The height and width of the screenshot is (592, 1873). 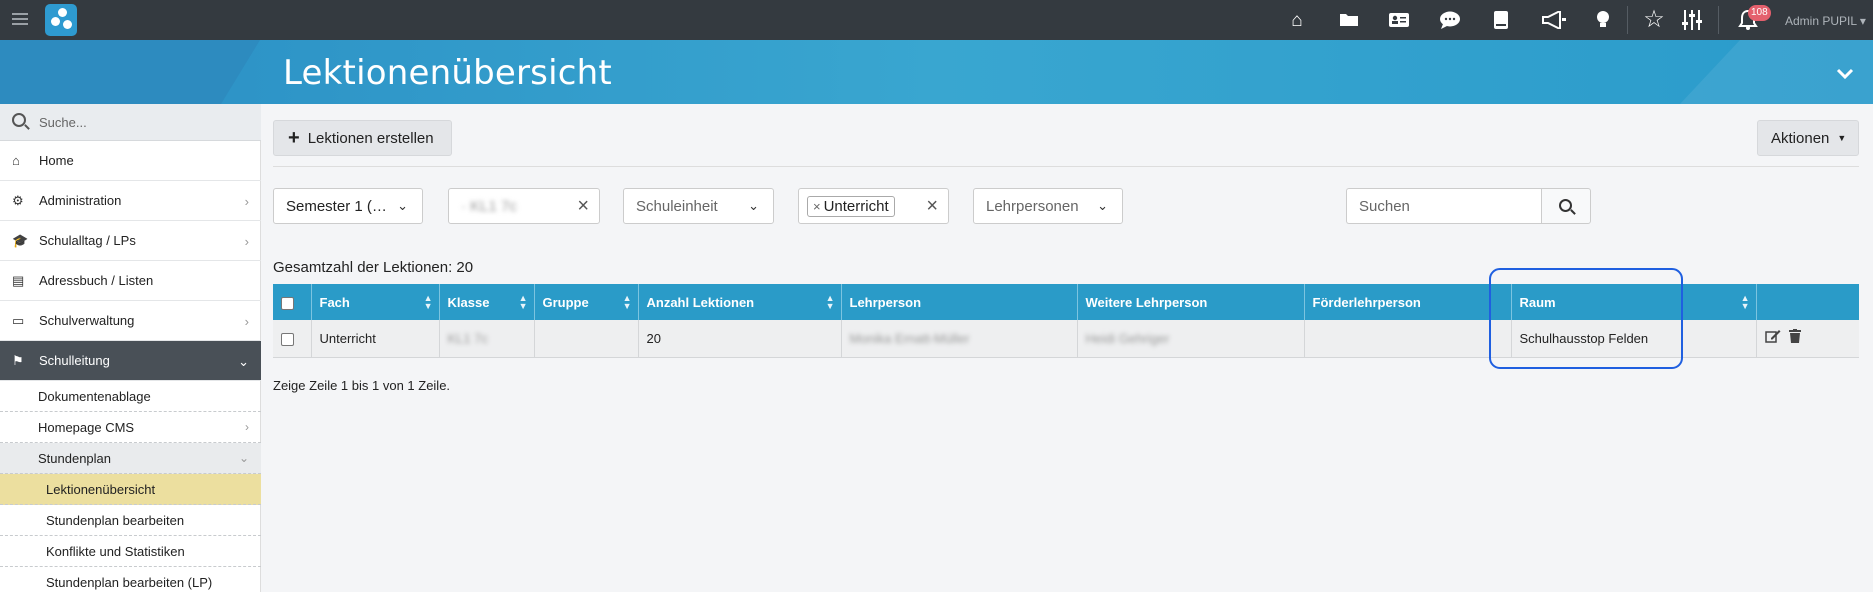 I want to click on lehrpersonen-placeholder: Lehrpersonen, so click(x=1032, y=206).